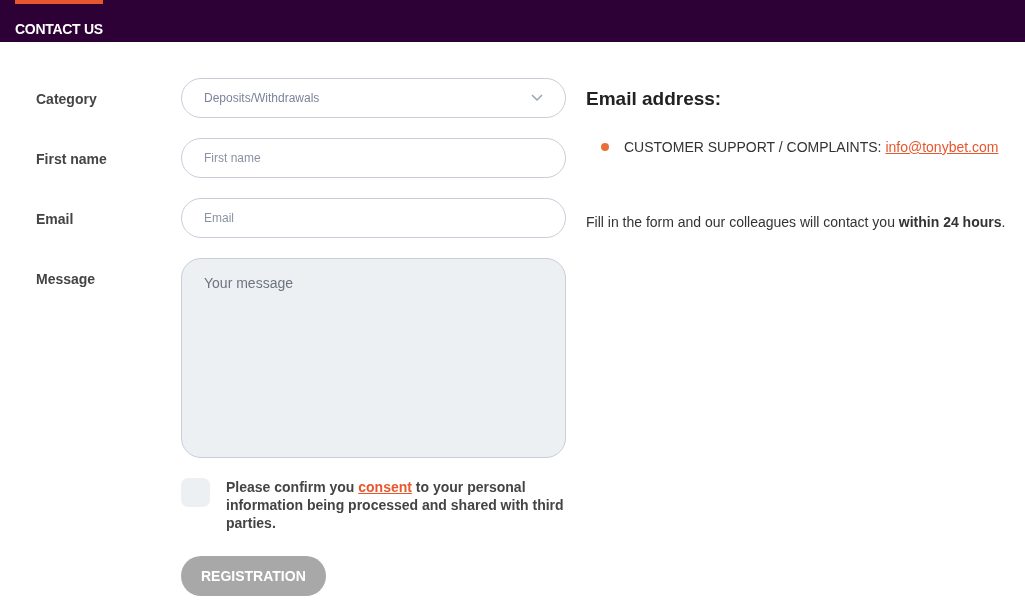  Describe the element at coordinates (373, 218) in the screenshot. I see `input-field: Email` at that location.